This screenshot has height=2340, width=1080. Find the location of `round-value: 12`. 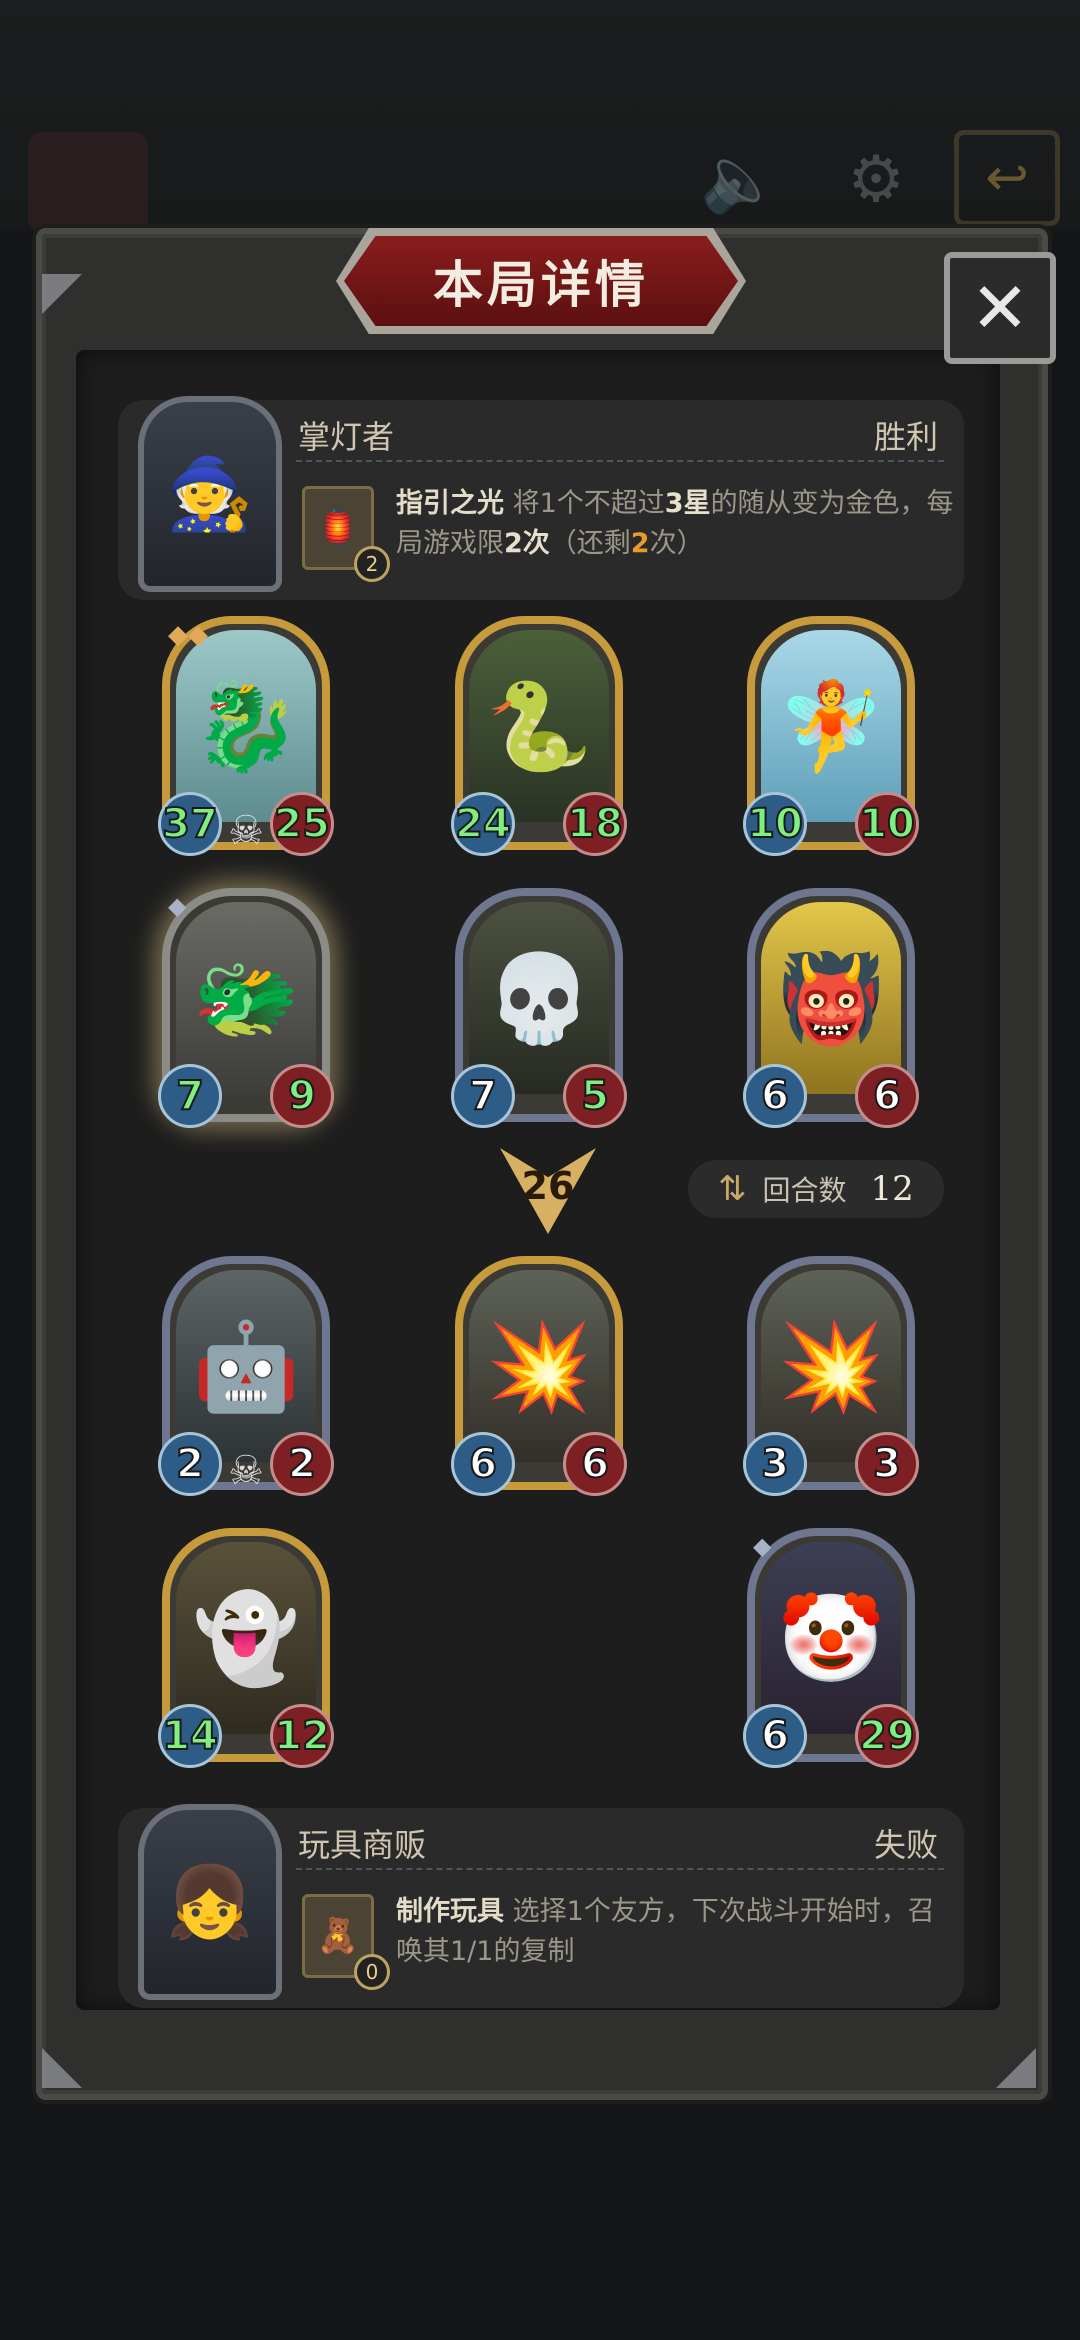

round-value: 12 is located at coordinates (892, 1189).